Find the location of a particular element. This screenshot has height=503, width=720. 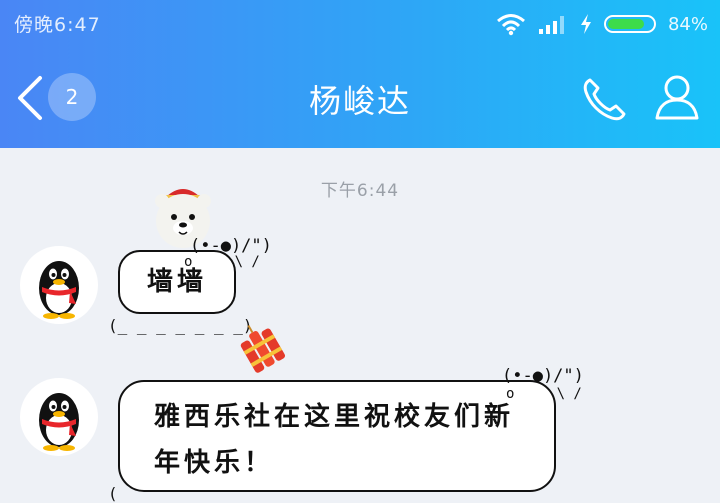

wifi-icon is located at coordinates (511, 25).